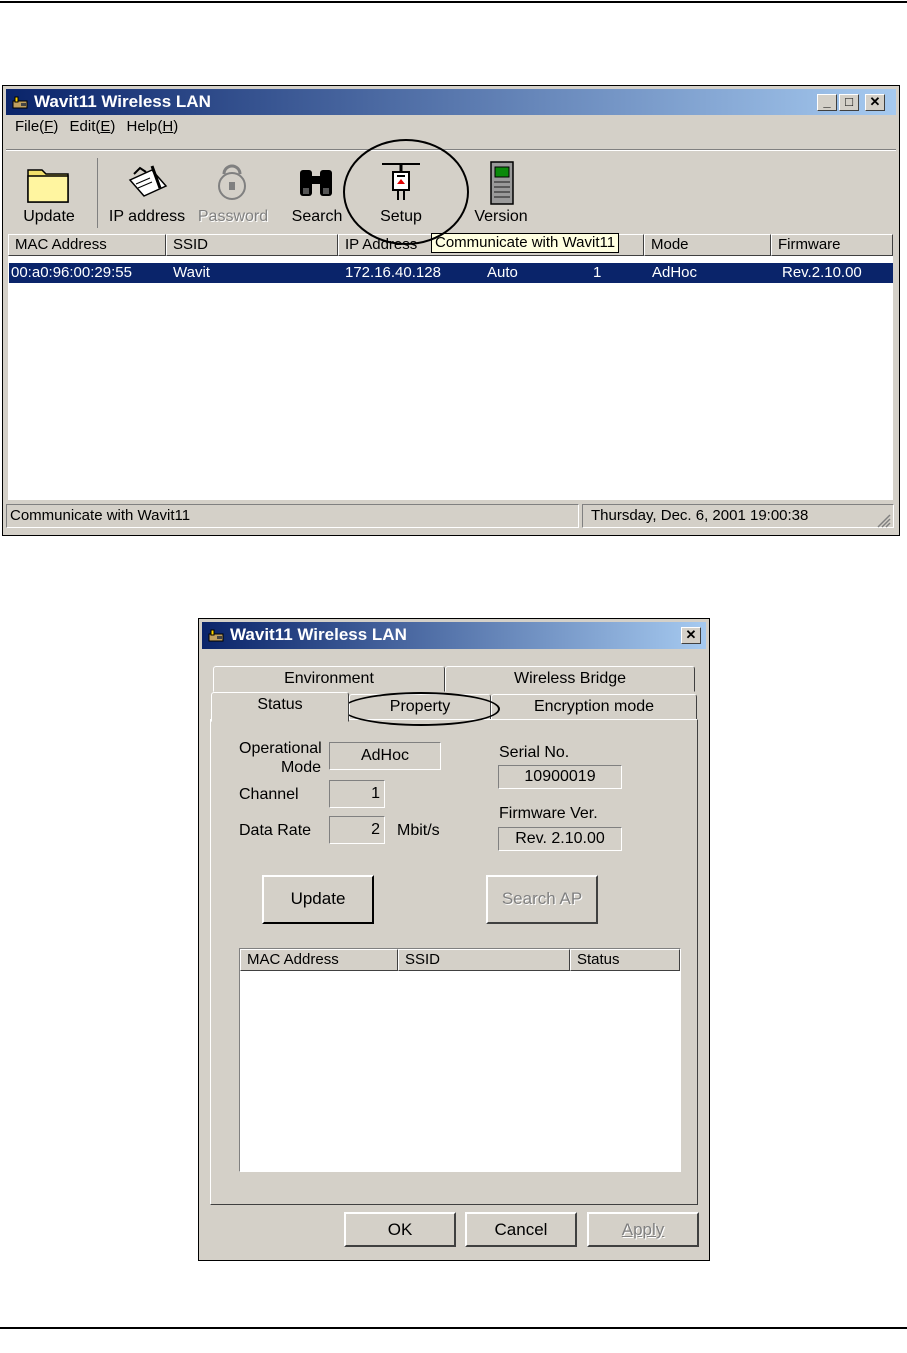 This screenshot has height=1353, width=907. Describe the element at coordinates (822, 272) in the screenshot. I see `row-firmware: Rev.2.10.00` at that location.